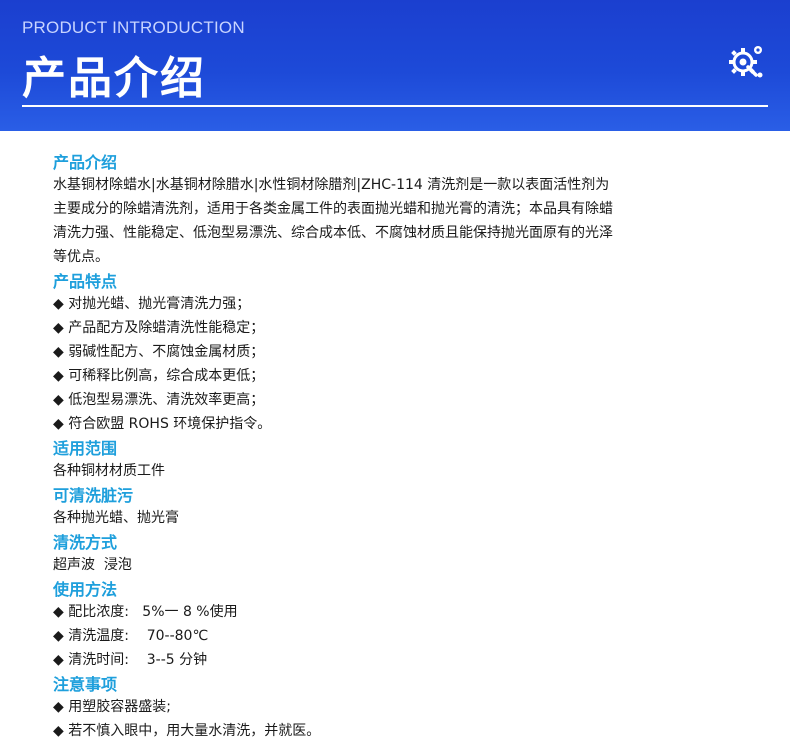 The width and height of the screenshot is (790, 756). I want to click on section-method: 清洗方式 超声波 浸泡, so click(398, 554).